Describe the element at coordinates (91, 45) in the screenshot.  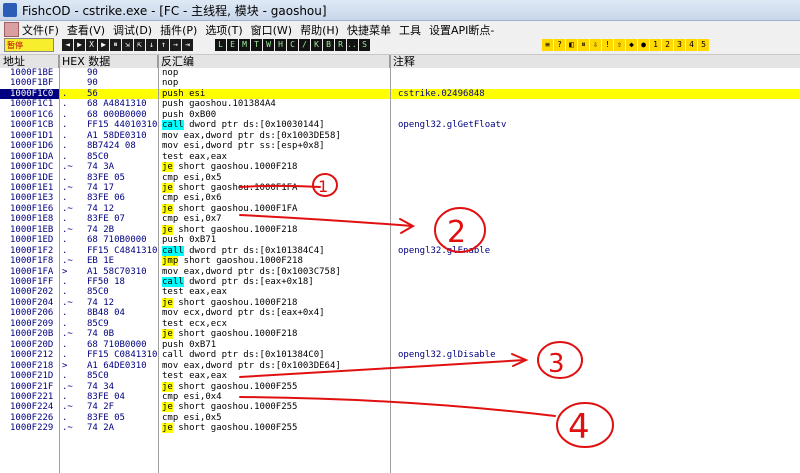
I see `toolbar-button: X` at that location.